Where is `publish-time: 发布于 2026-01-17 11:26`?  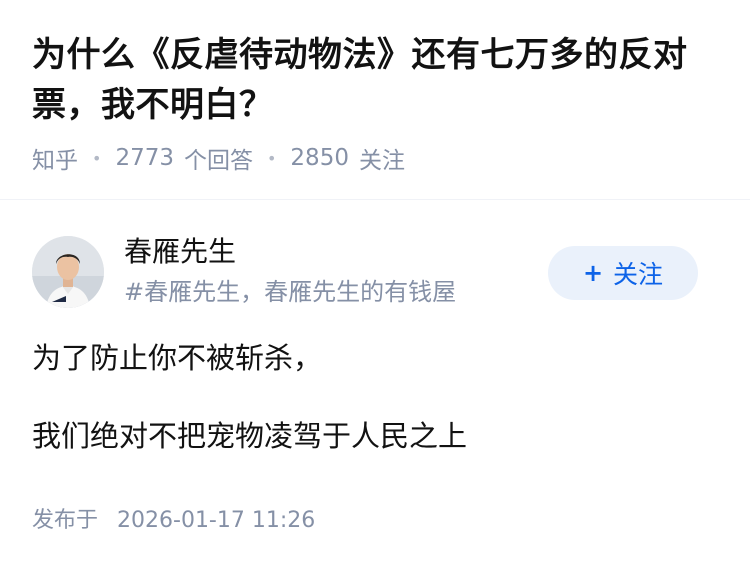
publish-time: 发布于 2026-01-17 11:26 is located at coordinates (173, 521).